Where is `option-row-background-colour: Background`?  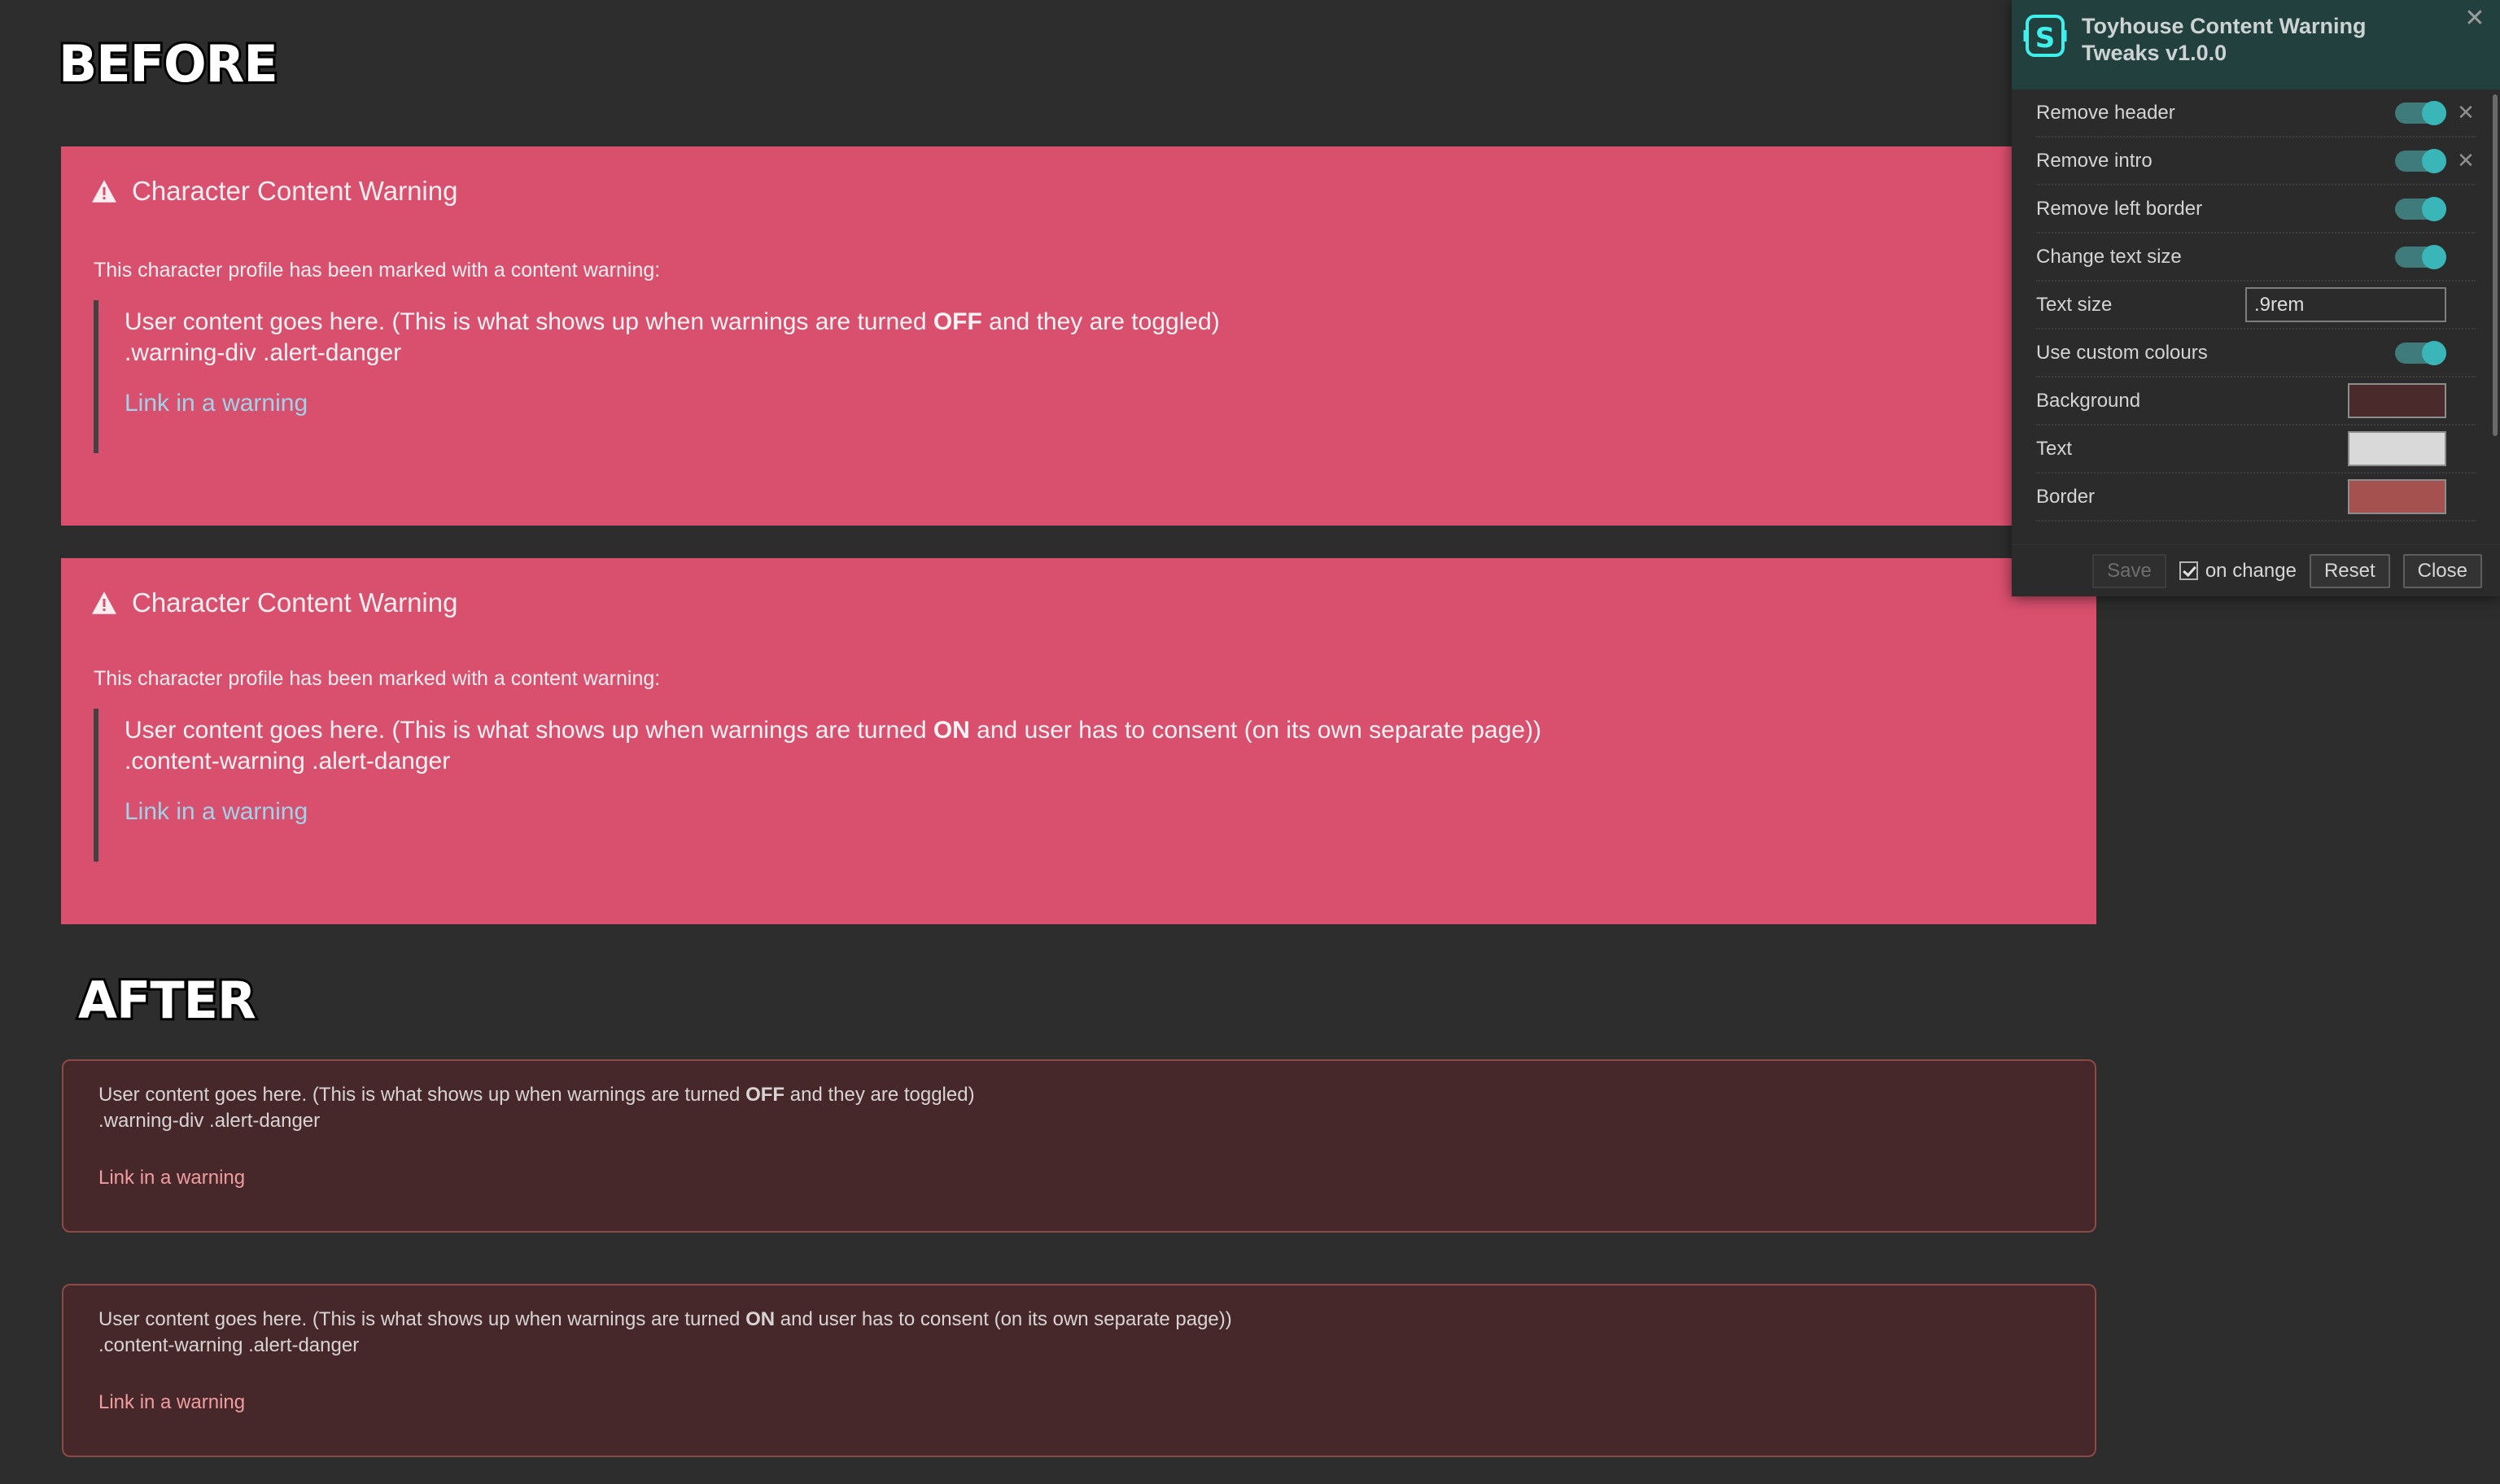 option-row-background-colour: Background is located at coordinates (2256, 402).